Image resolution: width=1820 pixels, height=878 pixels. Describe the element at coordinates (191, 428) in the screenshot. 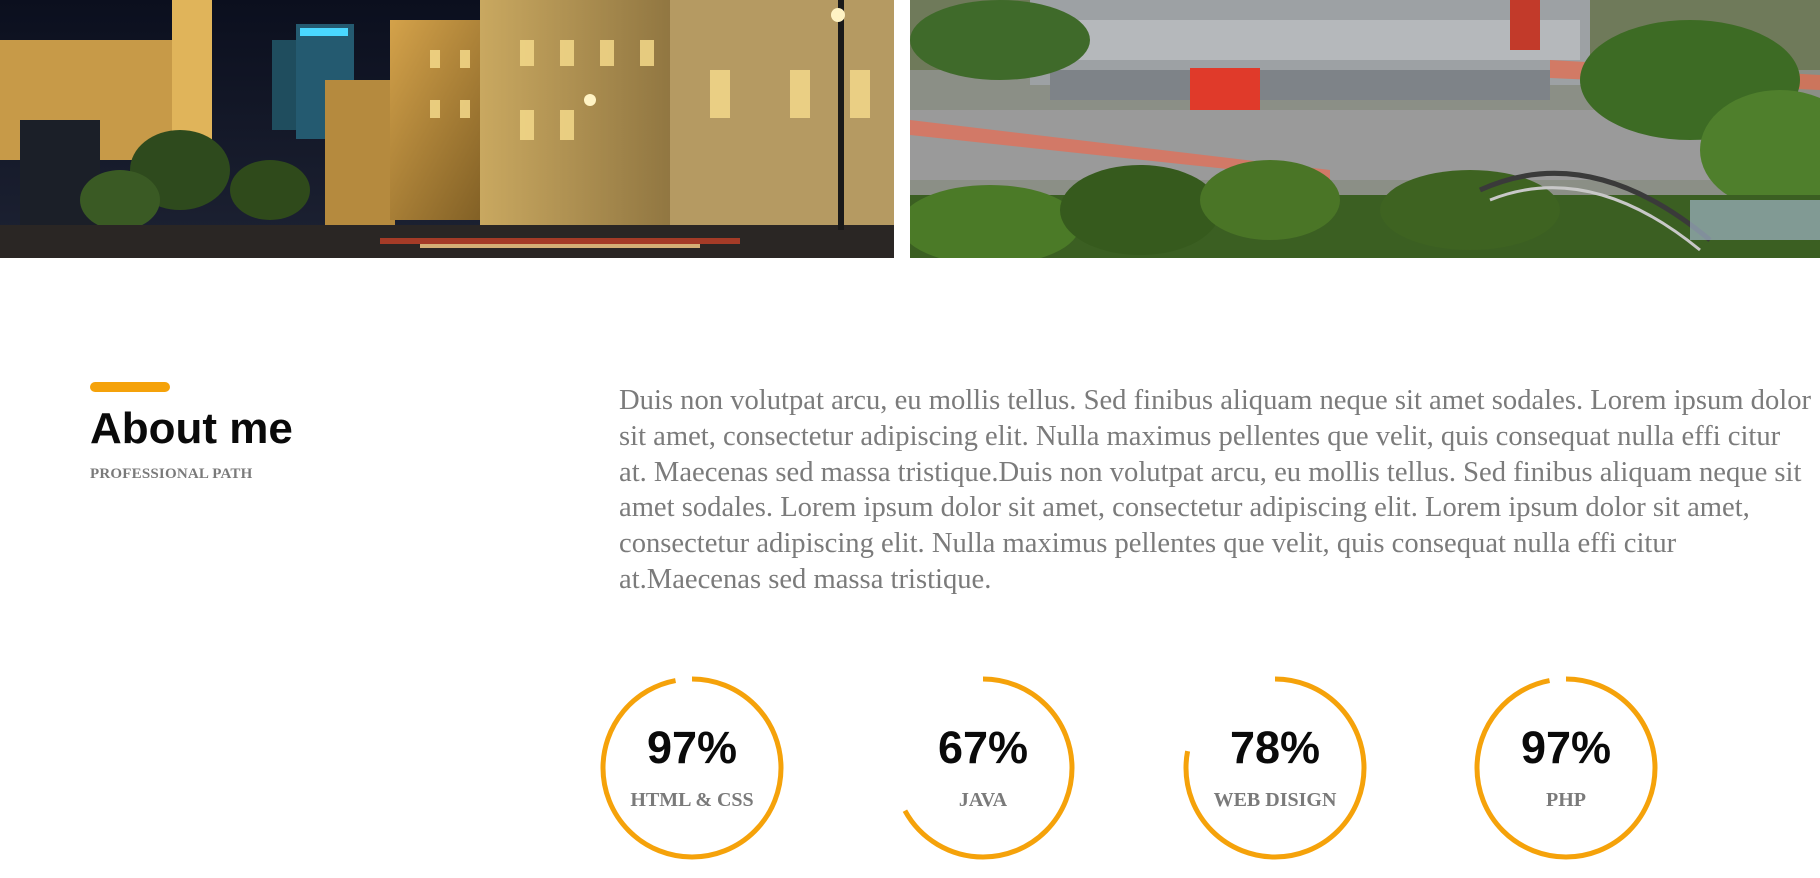

I see `section-title: About me` at that location.